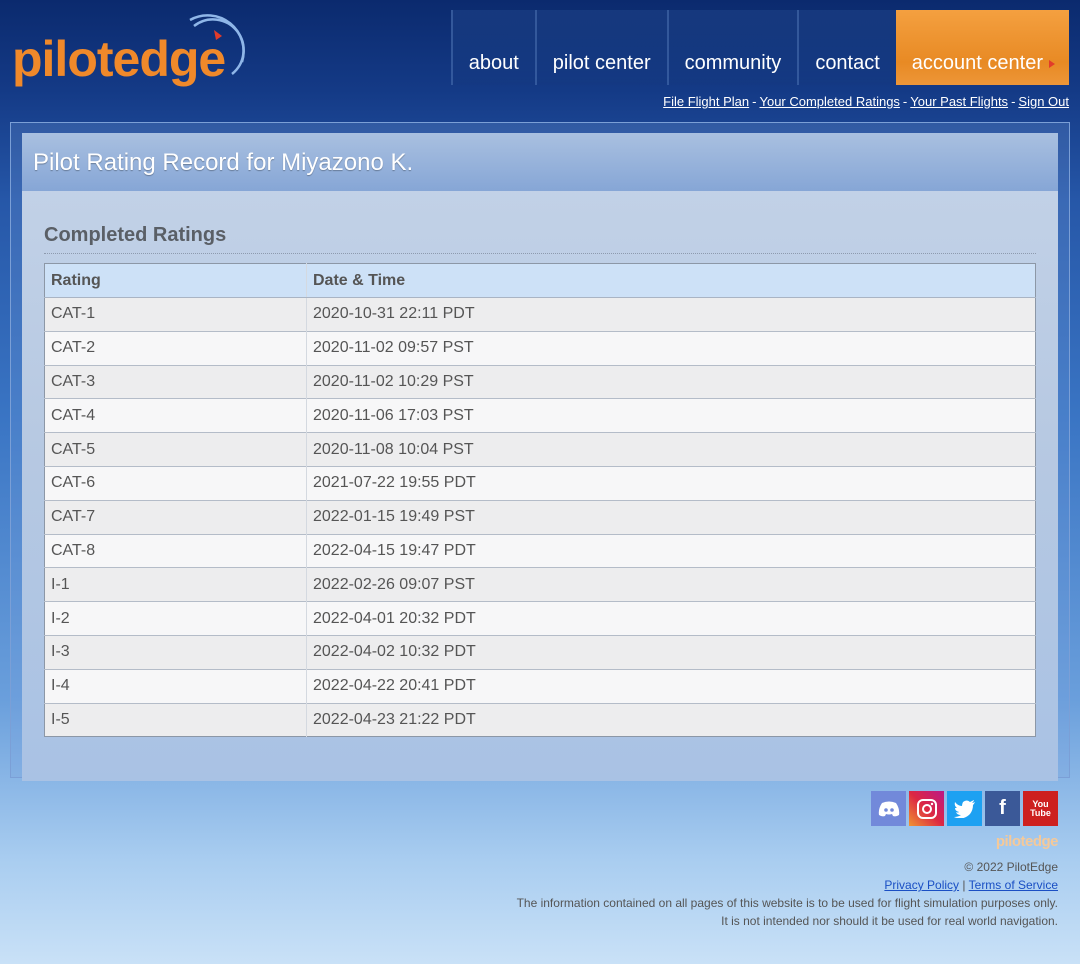 The image size is (1080, 964). What do you see at coordinates (671, 652) in the screenshot?
I see `date-time-cell: 2022-04-02 10:32 PDT` at bounding box center [671, 652].